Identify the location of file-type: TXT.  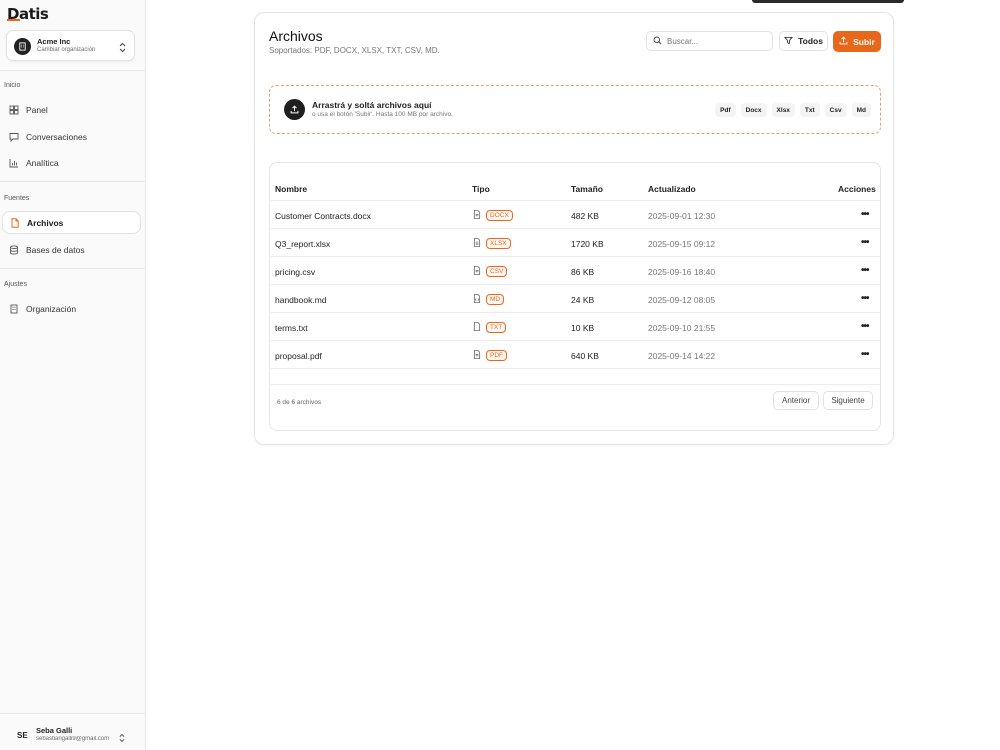
(490, 327).